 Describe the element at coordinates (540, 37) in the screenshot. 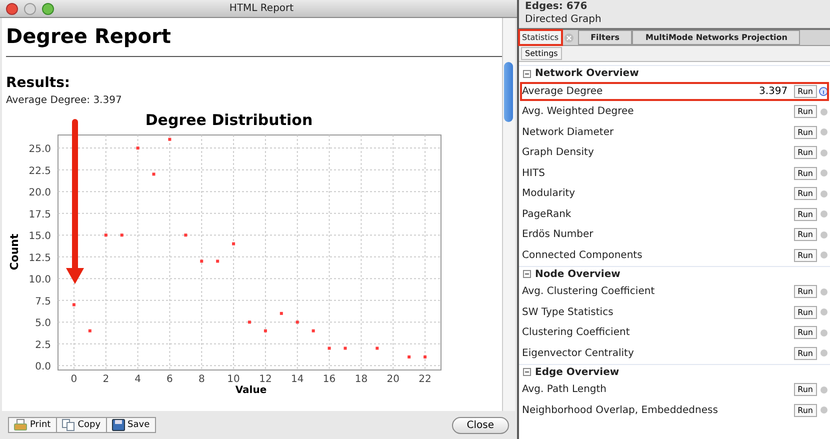

I see `panel-tab: Statistics` at that location.